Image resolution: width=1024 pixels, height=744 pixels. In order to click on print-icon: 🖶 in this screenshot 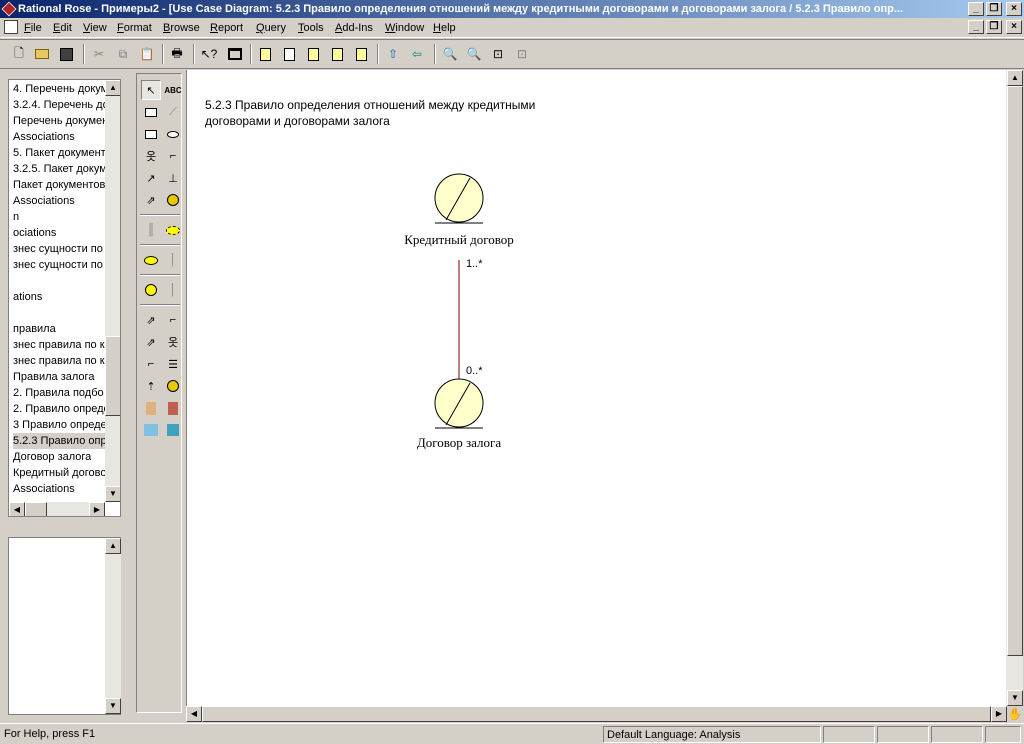, I will do `click(177, 54)`.